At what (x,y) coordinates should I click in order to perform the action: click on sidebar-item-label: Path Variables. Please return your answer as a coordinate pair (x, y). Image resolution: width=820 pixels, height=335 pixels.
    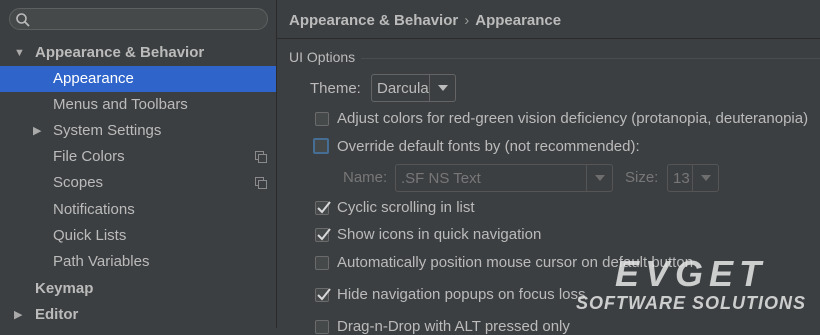
    Looking at the image, I should click on (101, 261).